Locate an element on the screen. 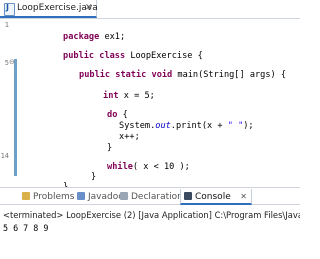 The image size is (320, 259). main-rest: main(String[] args) { is located at coordinates (229, 75).